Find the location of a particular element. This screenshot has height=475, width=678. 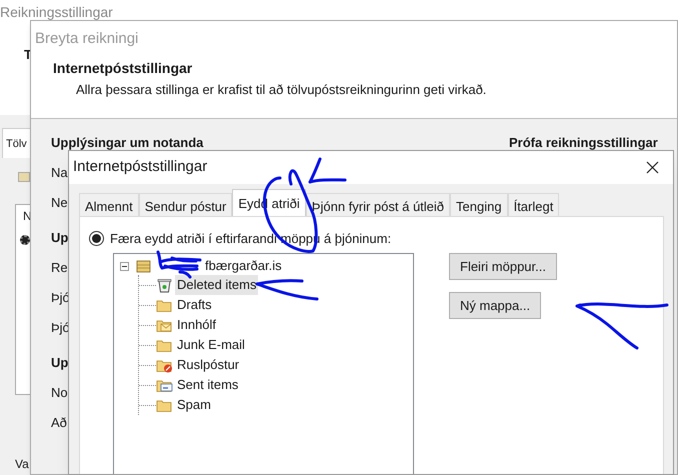

tree-item: Deleted items is located at coordinates (216, 285).